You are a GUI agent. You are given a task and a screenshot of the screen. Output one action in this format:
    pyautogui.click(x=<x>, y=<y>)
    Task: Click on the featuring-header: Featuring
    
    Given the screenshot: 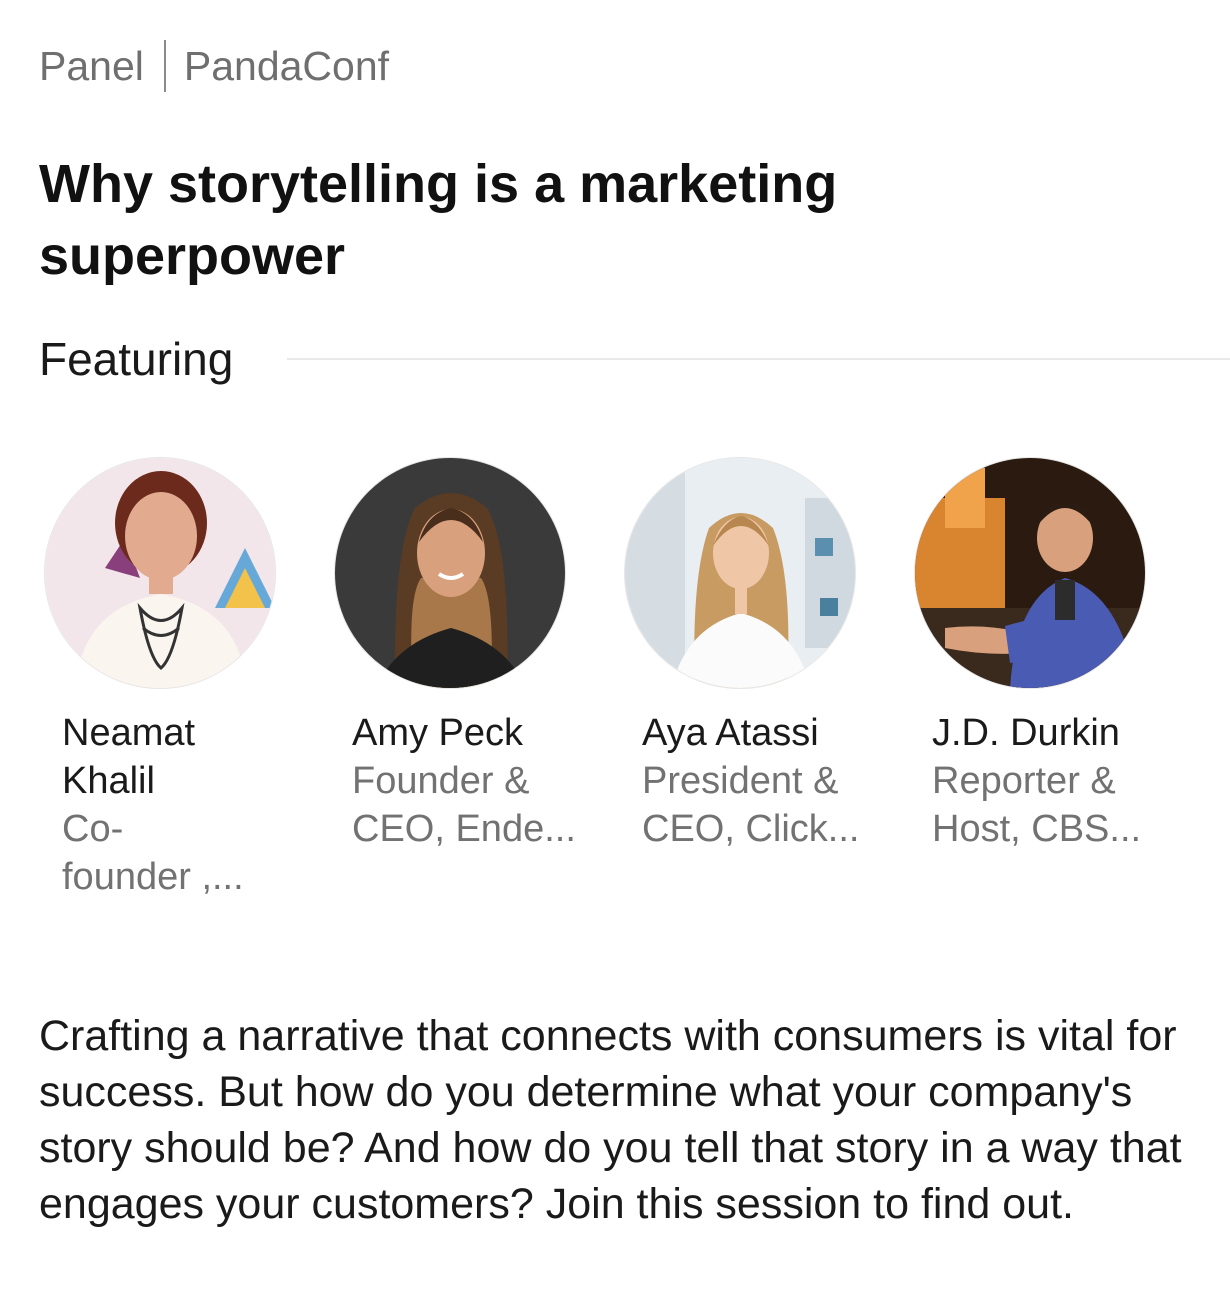 What is the action you would take?
    pyautogui.click(x=634, y=359)
    